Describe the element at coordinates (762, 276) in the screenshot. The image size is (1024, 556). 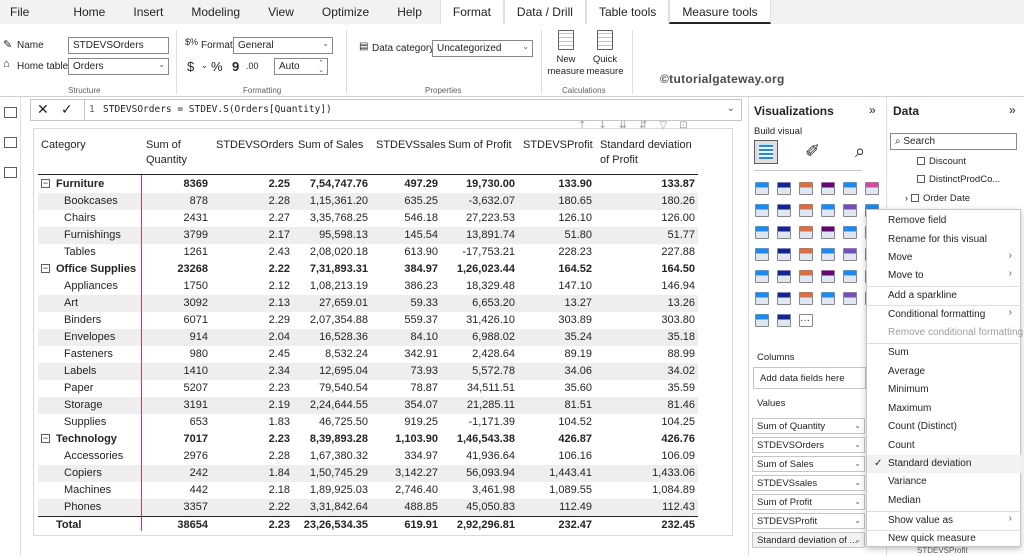
I see `slicer-icon` at that location.